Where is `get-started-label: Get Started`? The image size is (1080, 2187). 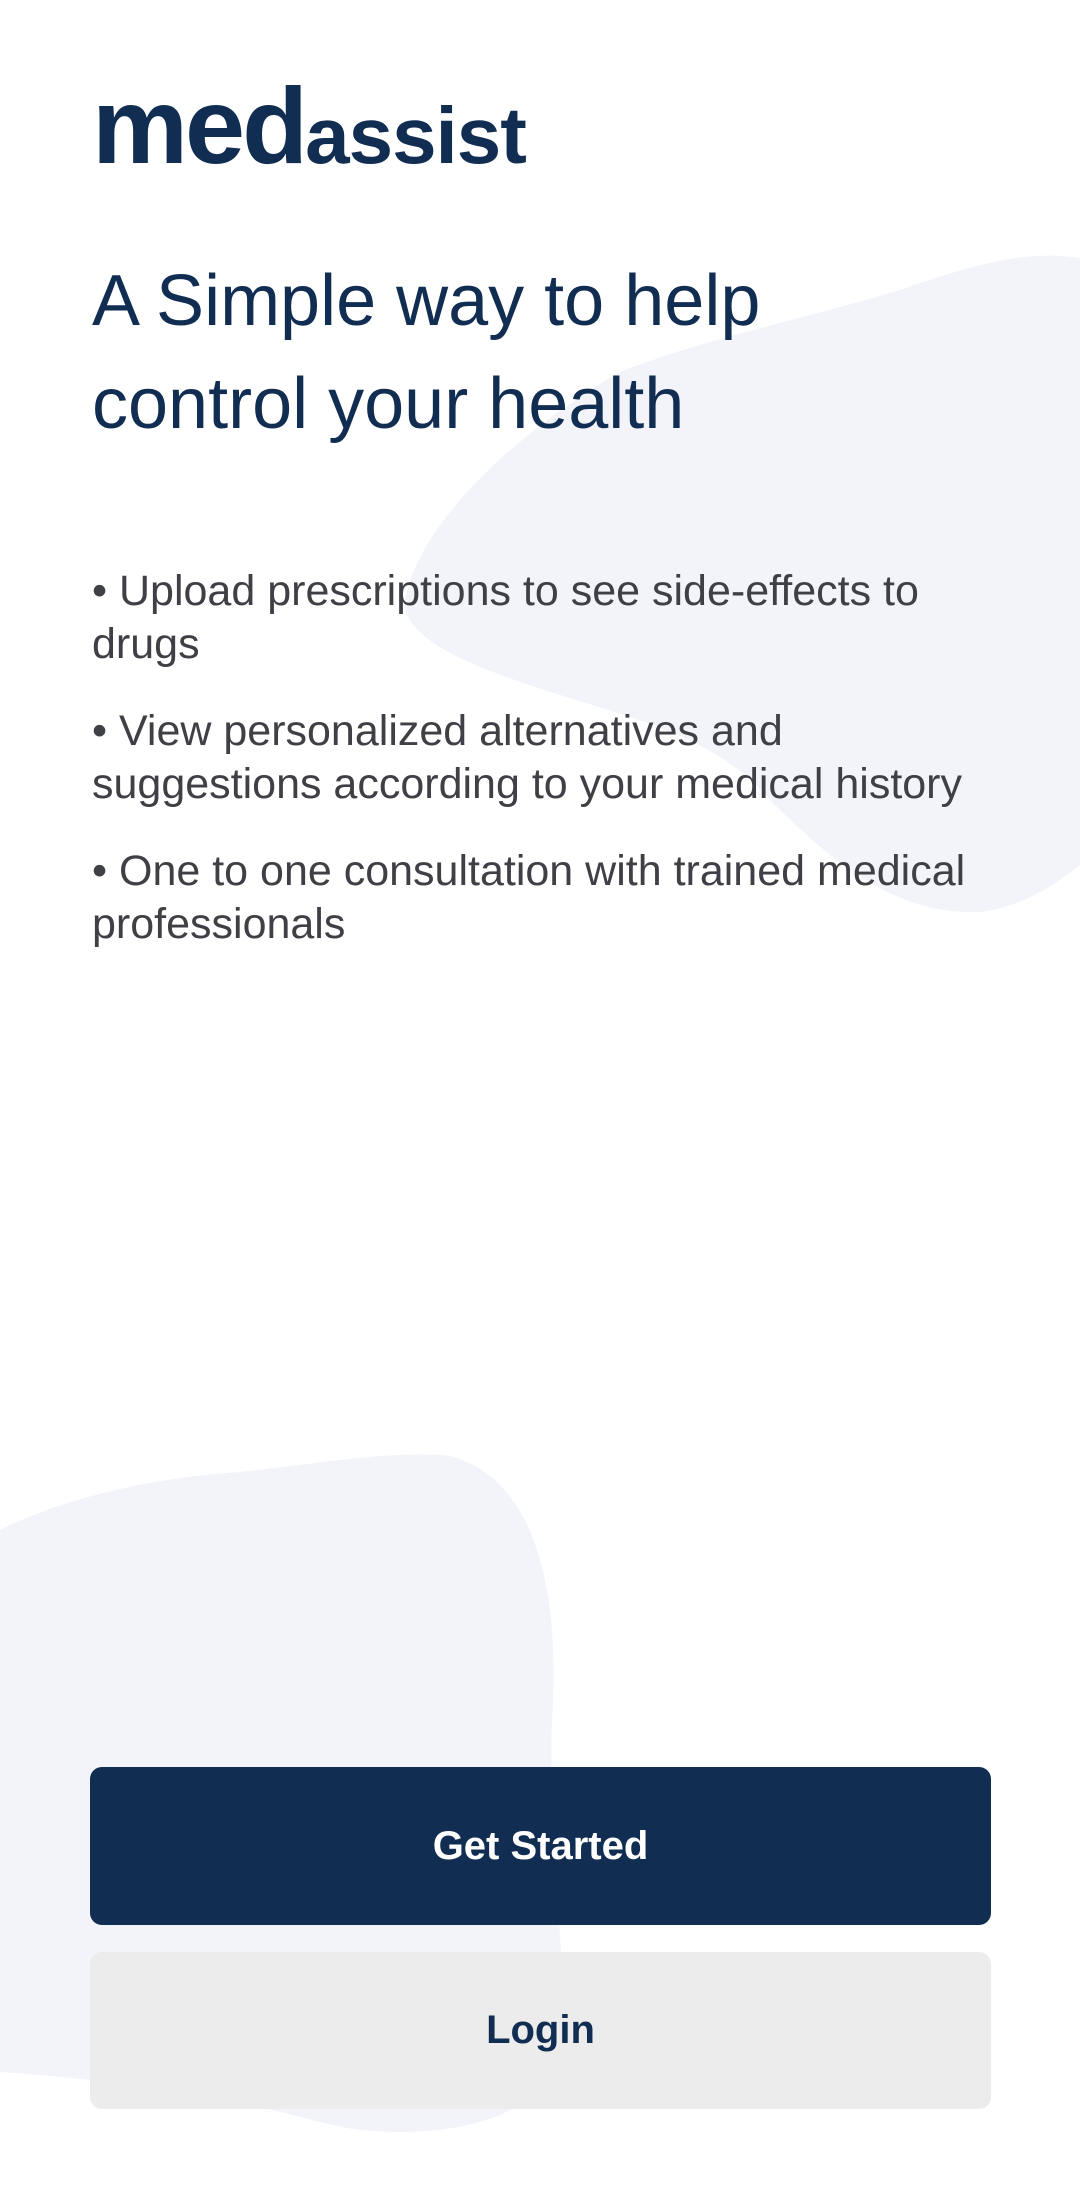 get-started-label: Get Started is located at coordinates (540, 1845).